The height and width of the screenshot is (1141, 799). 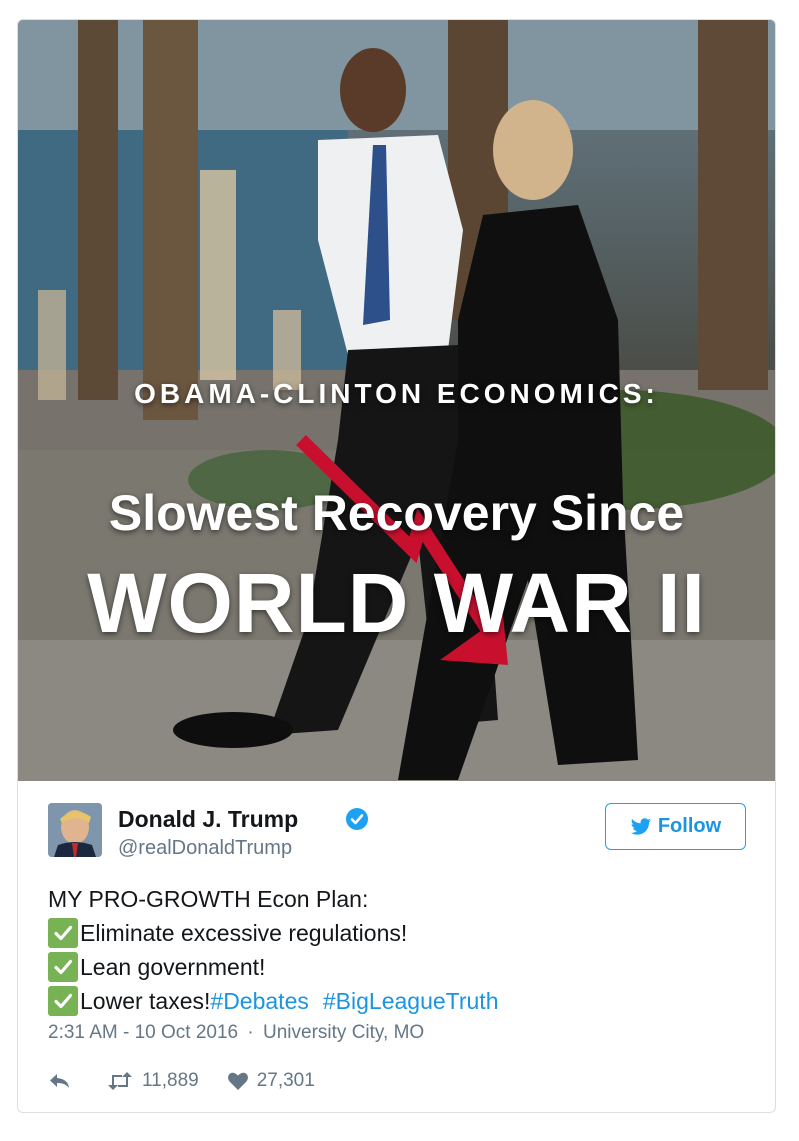 I want to click on bird-icon, so click(x=640, y=826).